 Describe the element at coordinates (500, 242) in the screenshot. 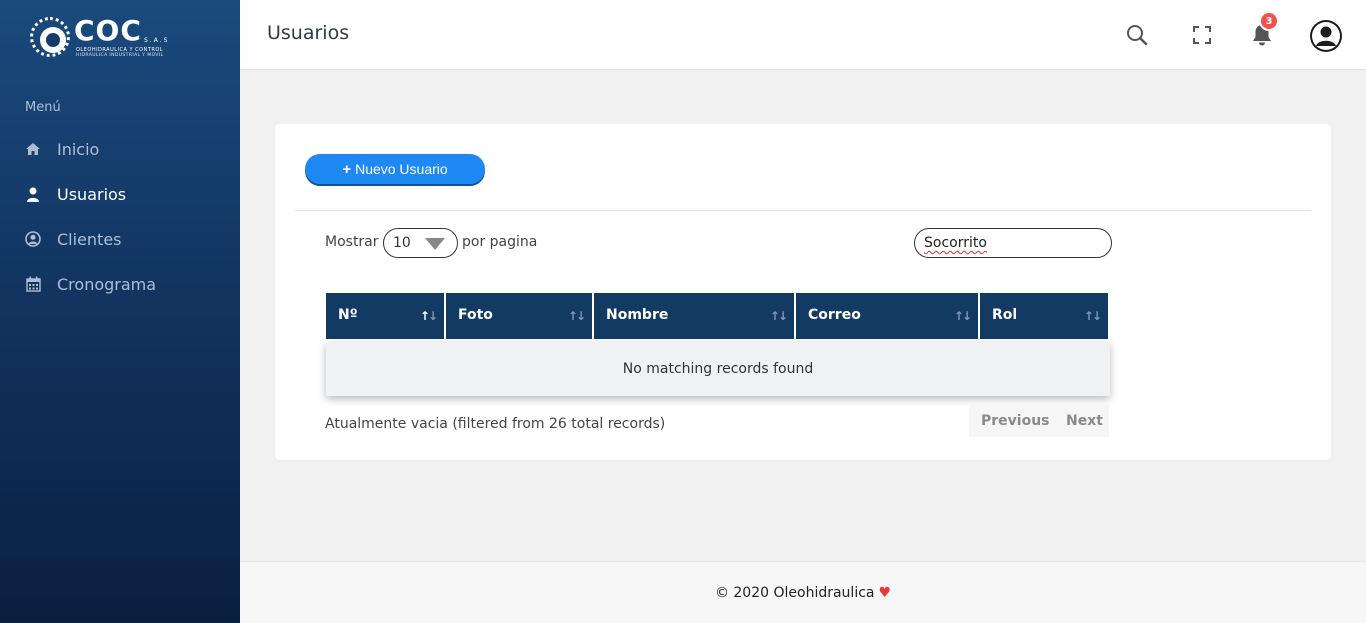

I see `show-suffix: por pagina` at that location.